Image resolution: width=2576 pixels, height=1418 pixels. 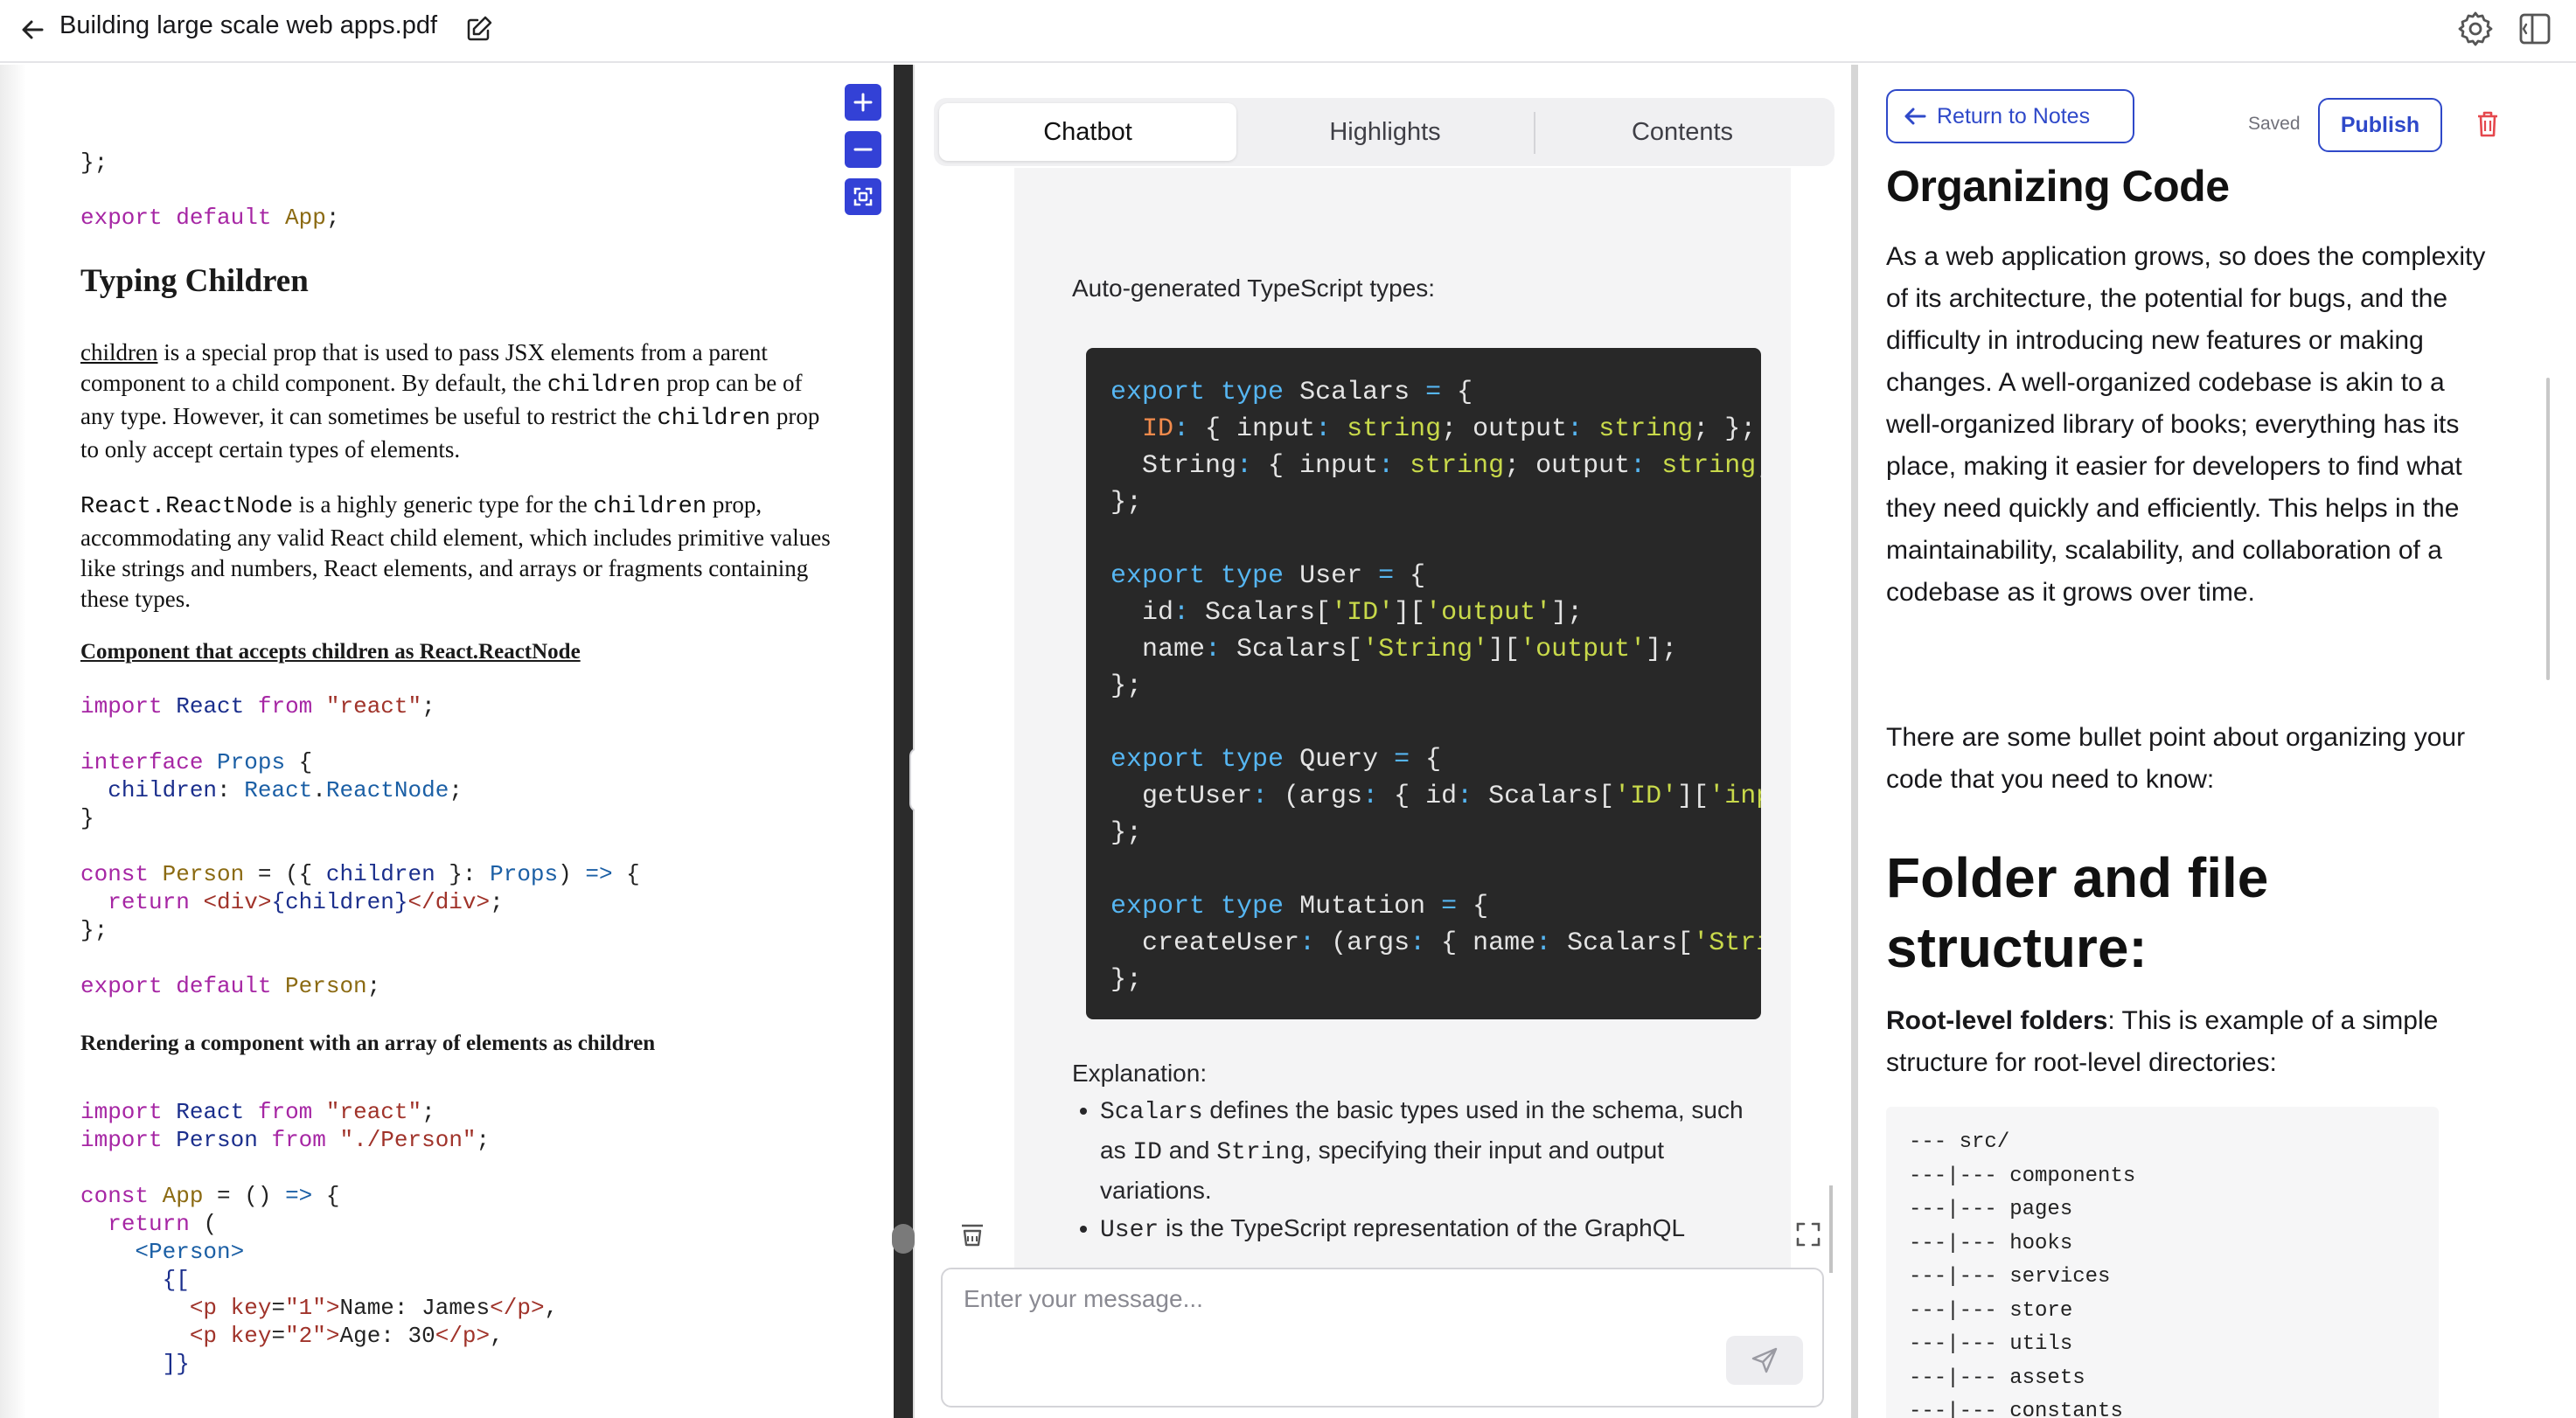 What do you see at coordinates (443, 504) in the screenshot?
I see `paragraph-text: is a highly generic type for the` at bounding box center [443, 504].